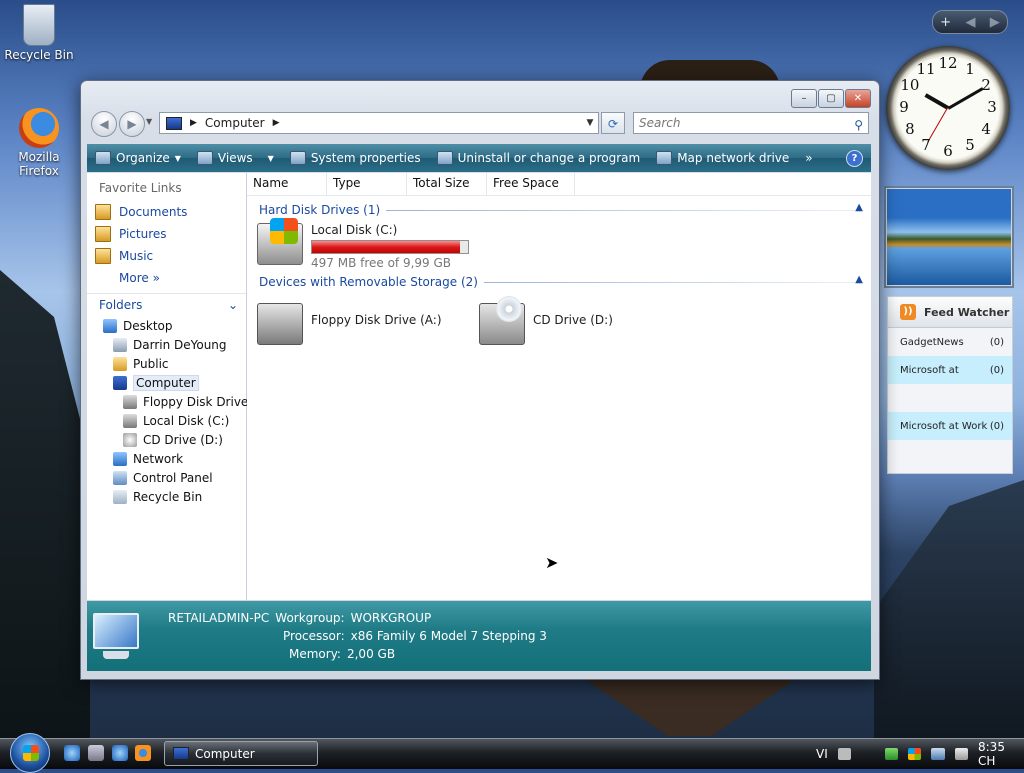 The width and height of the screenshot is (1024, 773). Describe the element at coordinates (349, 324) in the screenshot. I see `drive-floppy: Floppy Disk Drive (A:)` at that location.